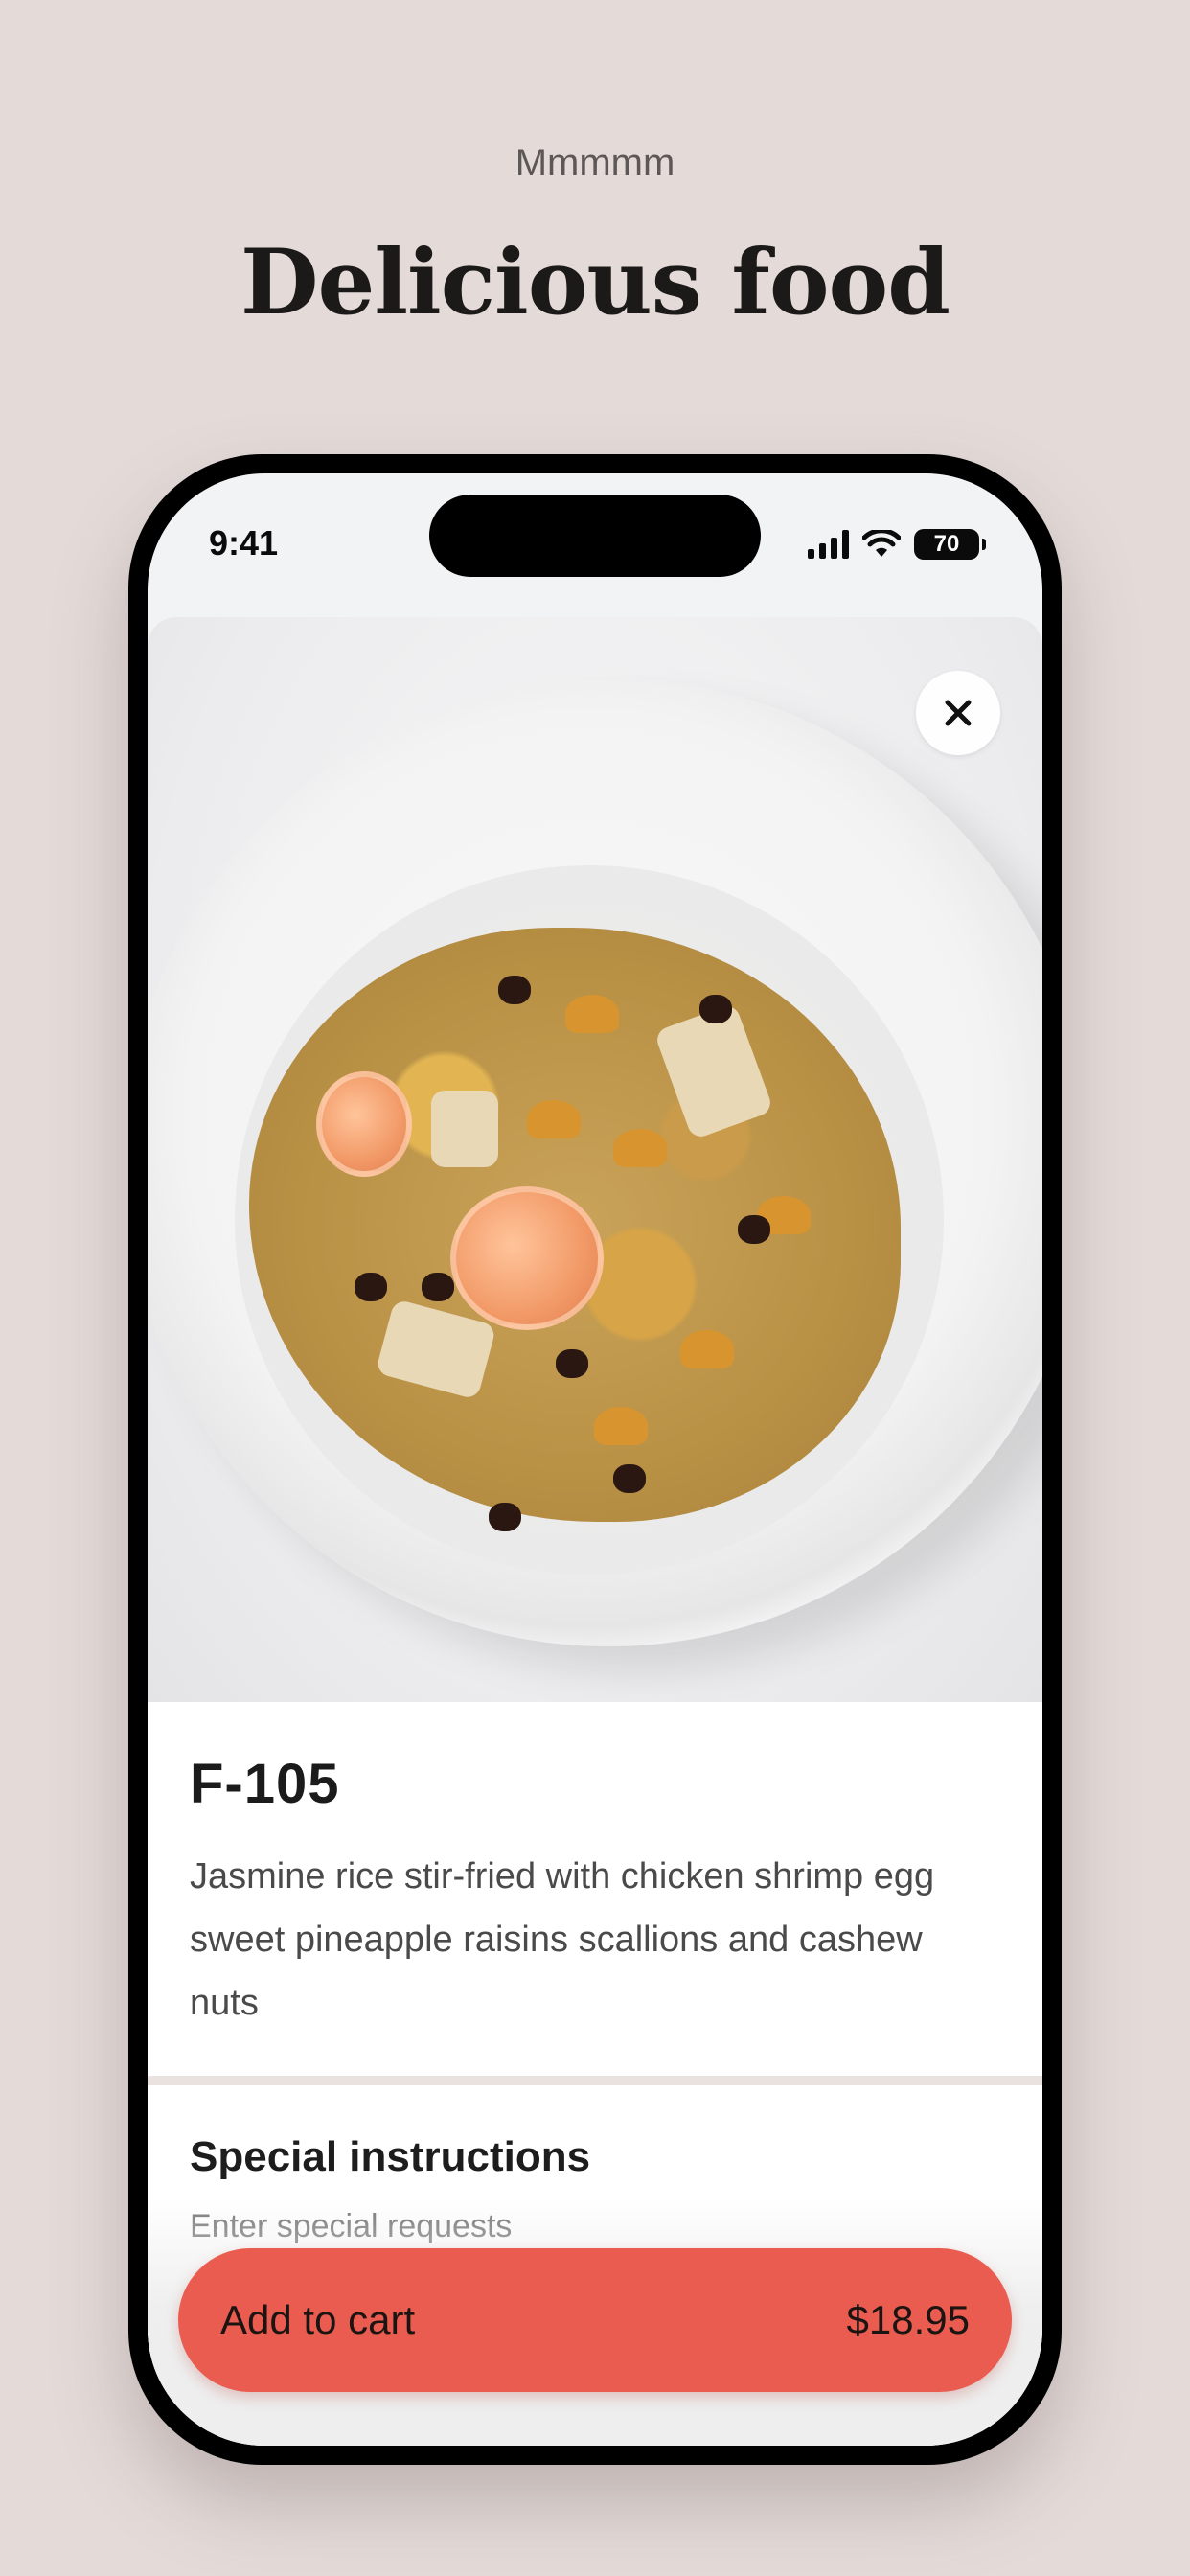 The height and width of the screenshot is (2576, 1190). What do you see at coordinates (390, 2156) in the screenshot?
I see `special-instructions-title: Special instructions` at bounding box center [390, 2156].